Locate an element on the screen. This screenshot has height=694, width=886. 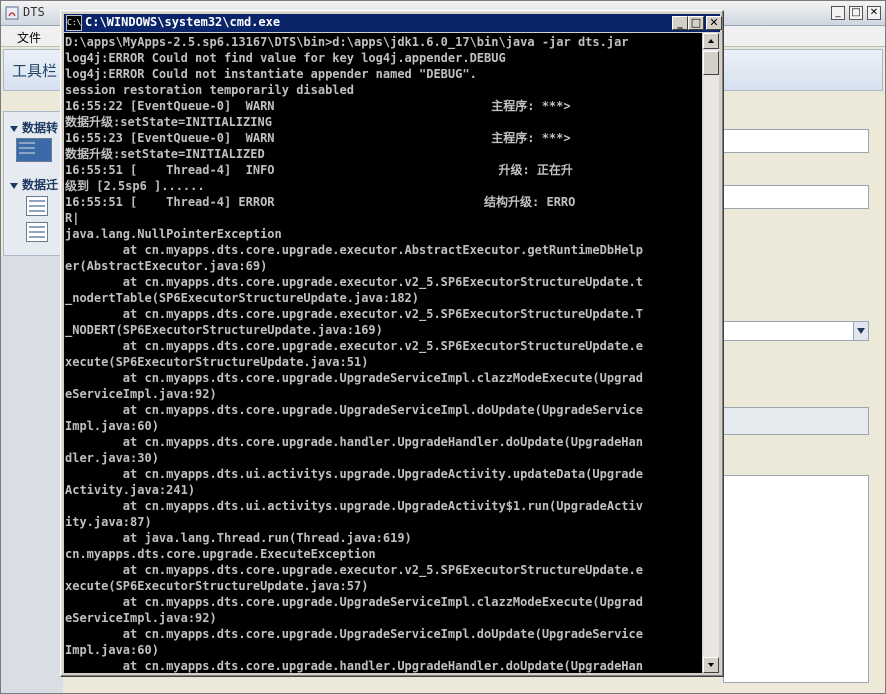
console-line: ity.java:87) is located at coordinates (108, 522).